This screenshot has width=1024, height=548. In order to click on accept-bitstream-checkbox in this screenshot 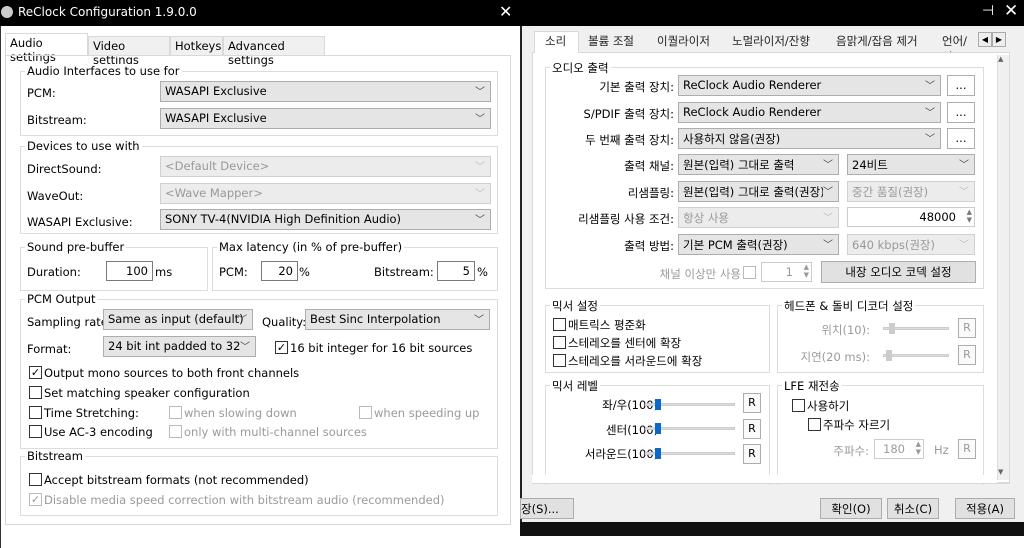, I will do `click(35, 479)`.